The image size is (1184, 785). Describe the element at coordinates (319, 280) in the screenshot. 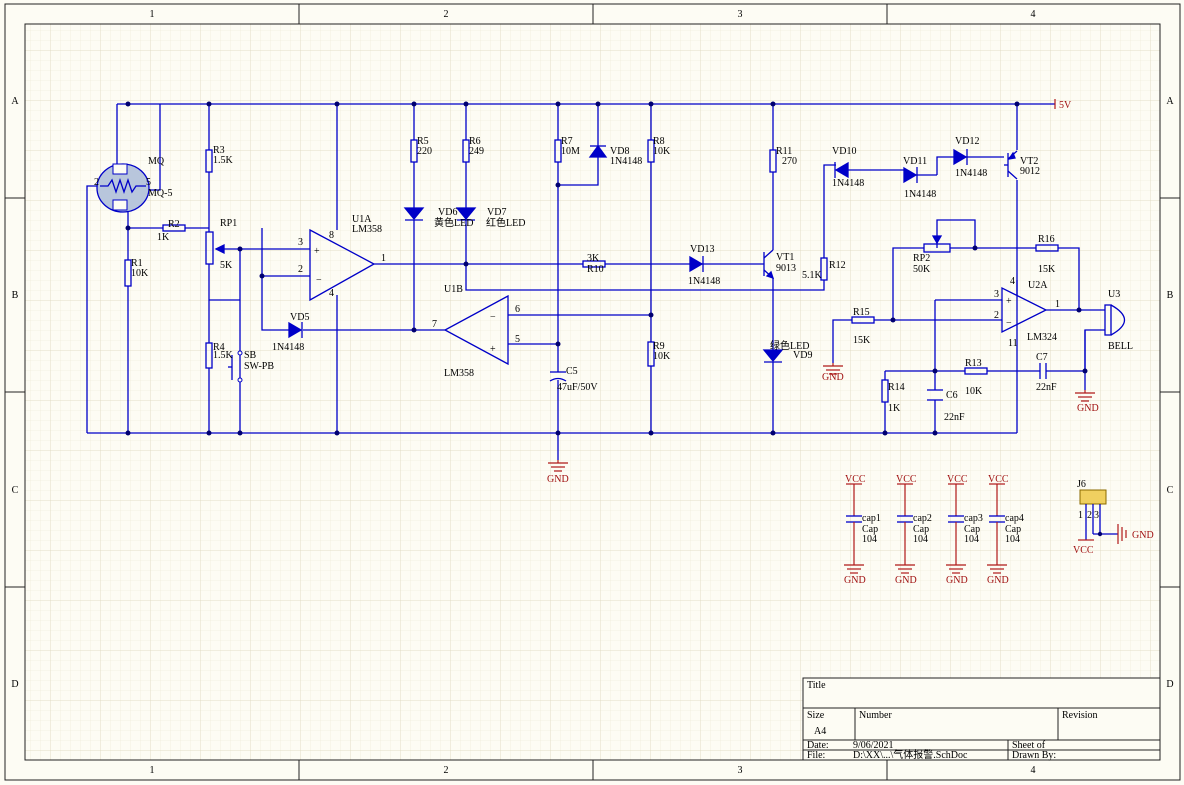

I see `u1a-minus-sign: −` at that location.